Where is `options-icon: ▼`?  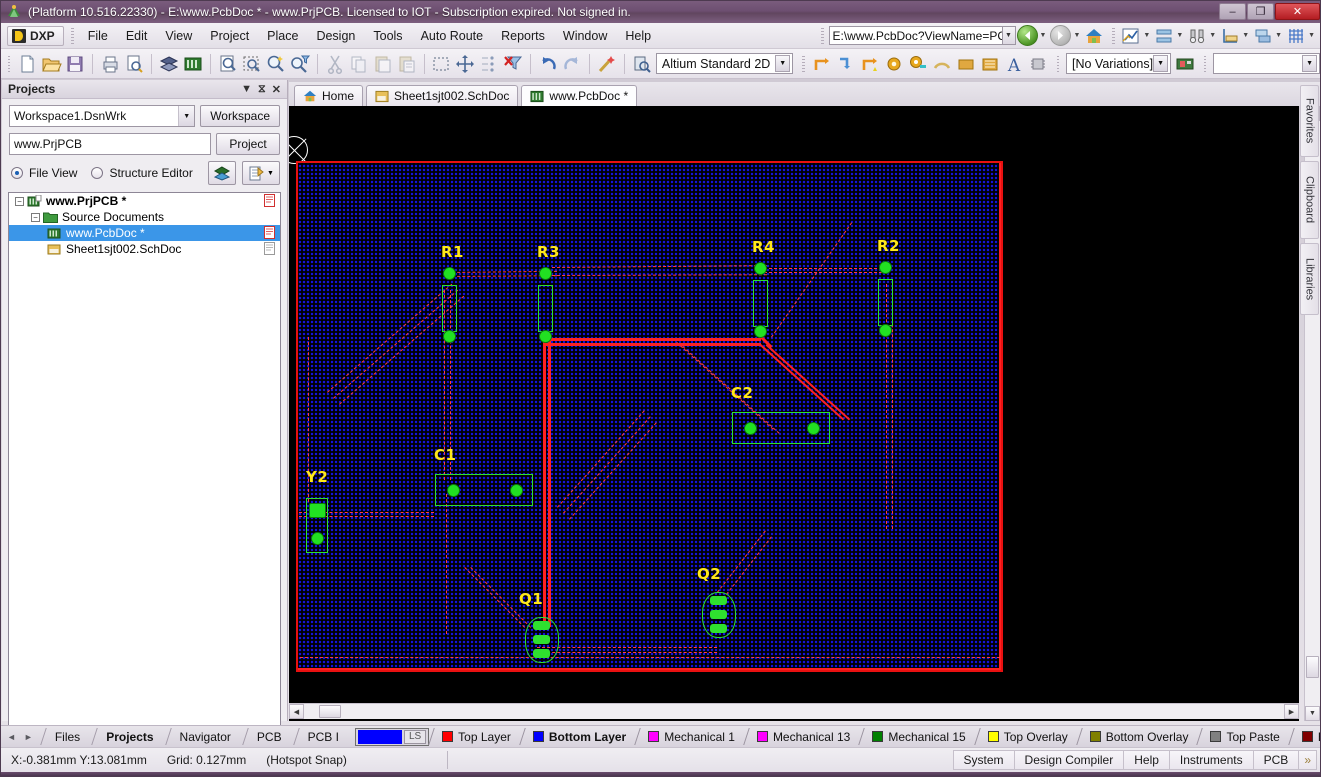 options-icon: ▼ is located at coordinates (261, 173).